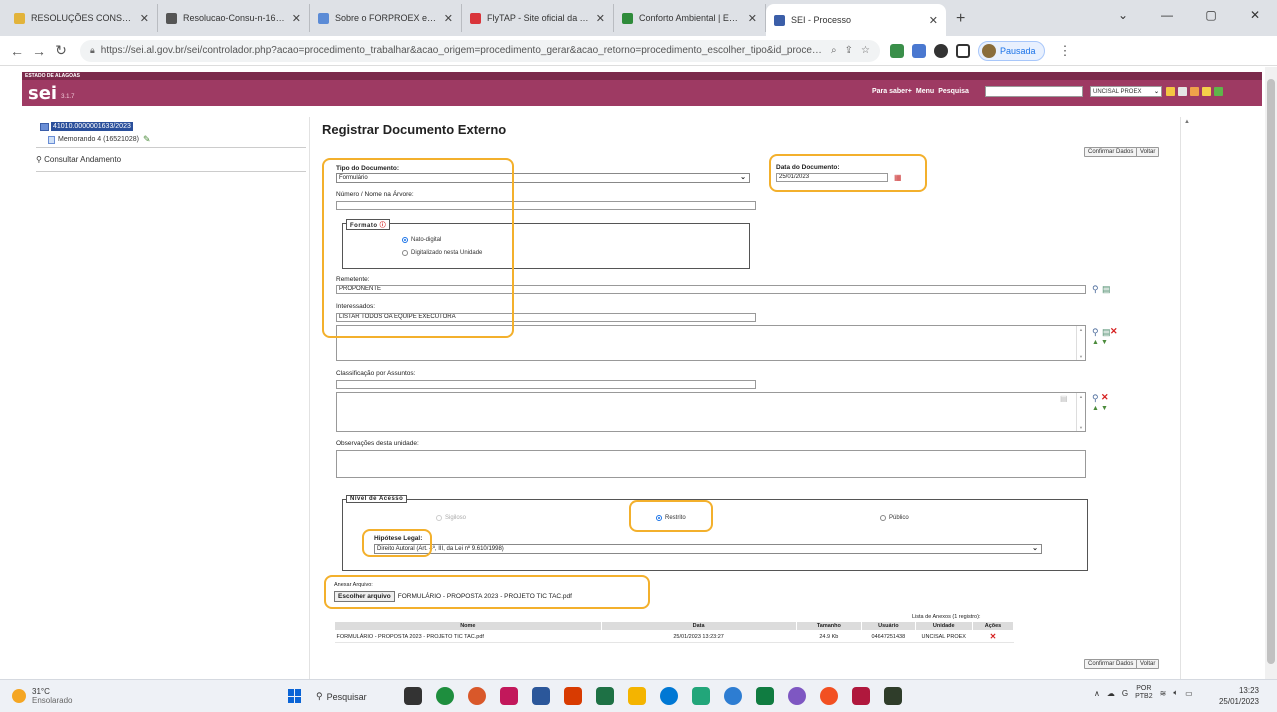 Image resolution: width=1277 pixels, height=712 pixels. Describe the element at coordinates (960, 19) in the screenshot. I see `new-tab-button: +` at that location.